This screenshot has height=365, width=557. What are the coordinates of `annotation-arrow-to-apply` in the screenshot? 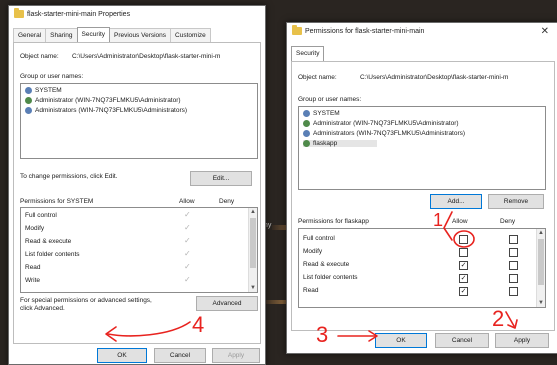 It's located at (510, 319).